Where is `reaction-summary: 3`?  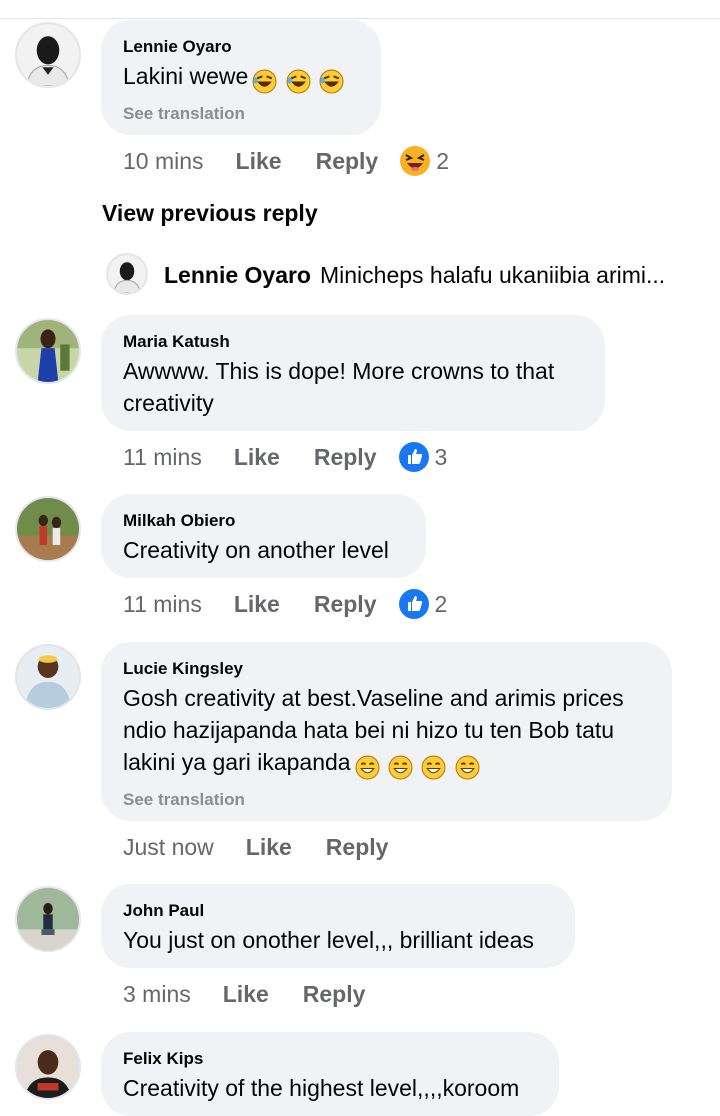
reaction-summary: 3 is located at coordinates (422, 457).